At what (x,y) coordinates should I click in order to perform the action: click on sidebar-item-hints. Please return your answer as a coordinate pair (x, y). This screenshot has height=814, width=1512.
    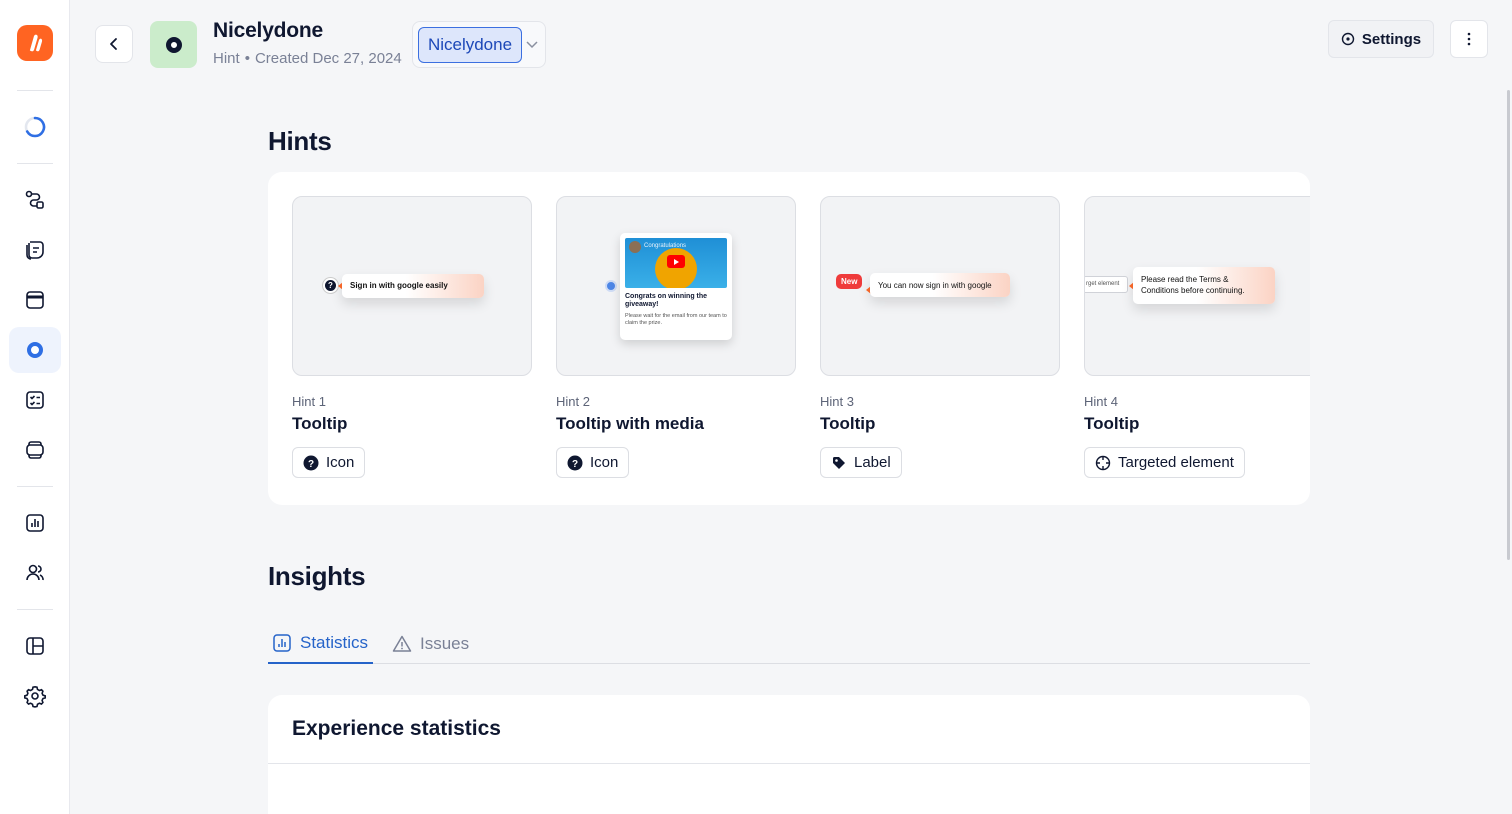
    Looking at the image, I should click on (35, 350).